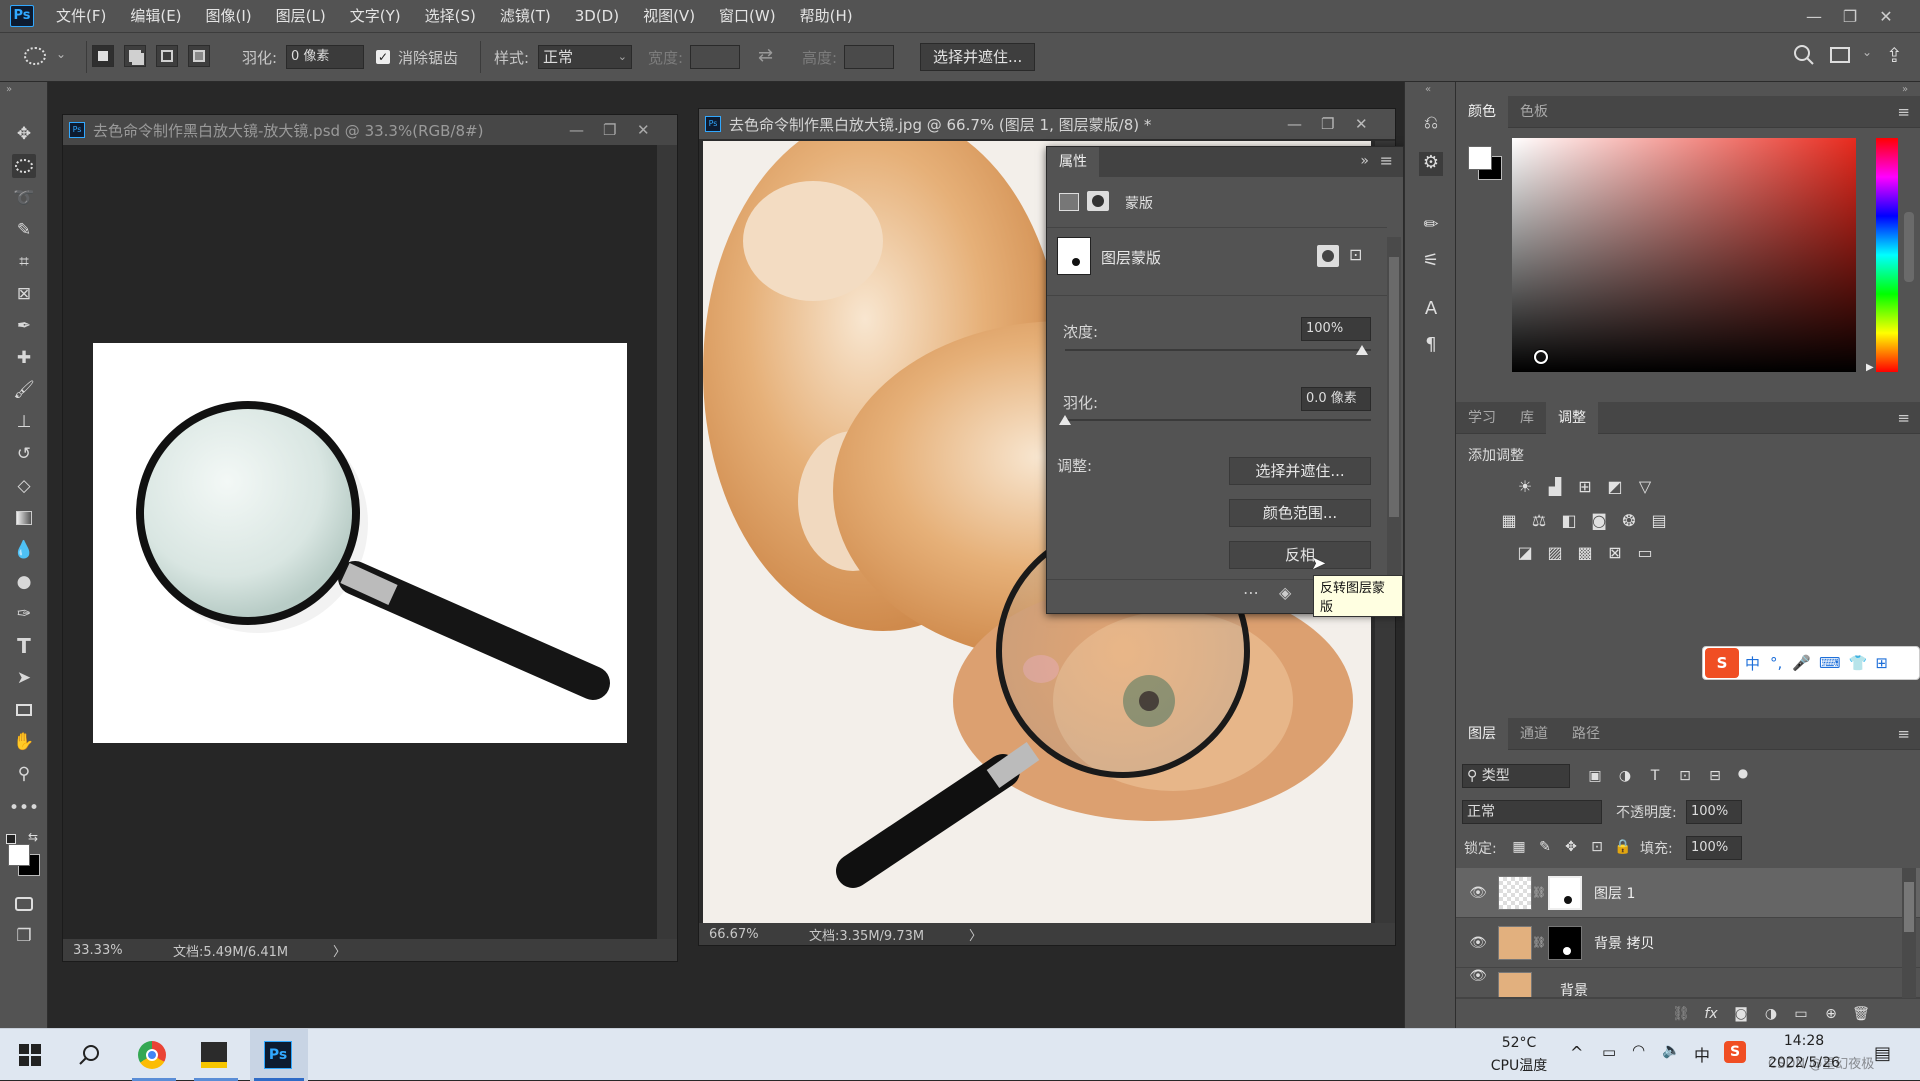  I want to click on hand-tool-icon: ✋, so click(24, 742).